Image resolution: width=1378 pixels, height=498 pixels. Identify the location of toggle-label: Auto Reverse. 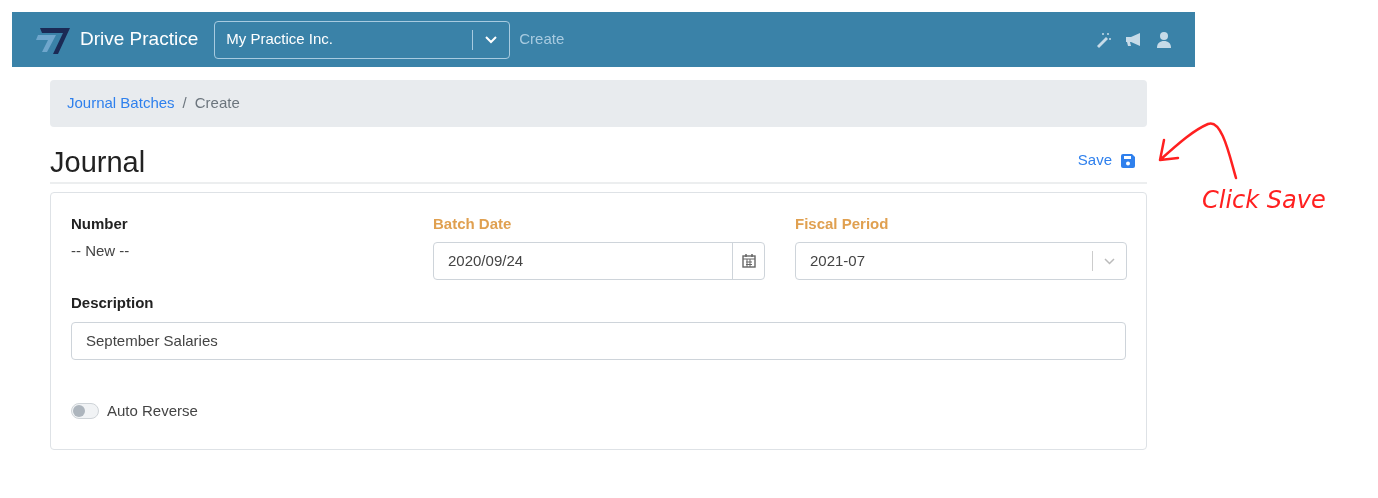
(152, 410).